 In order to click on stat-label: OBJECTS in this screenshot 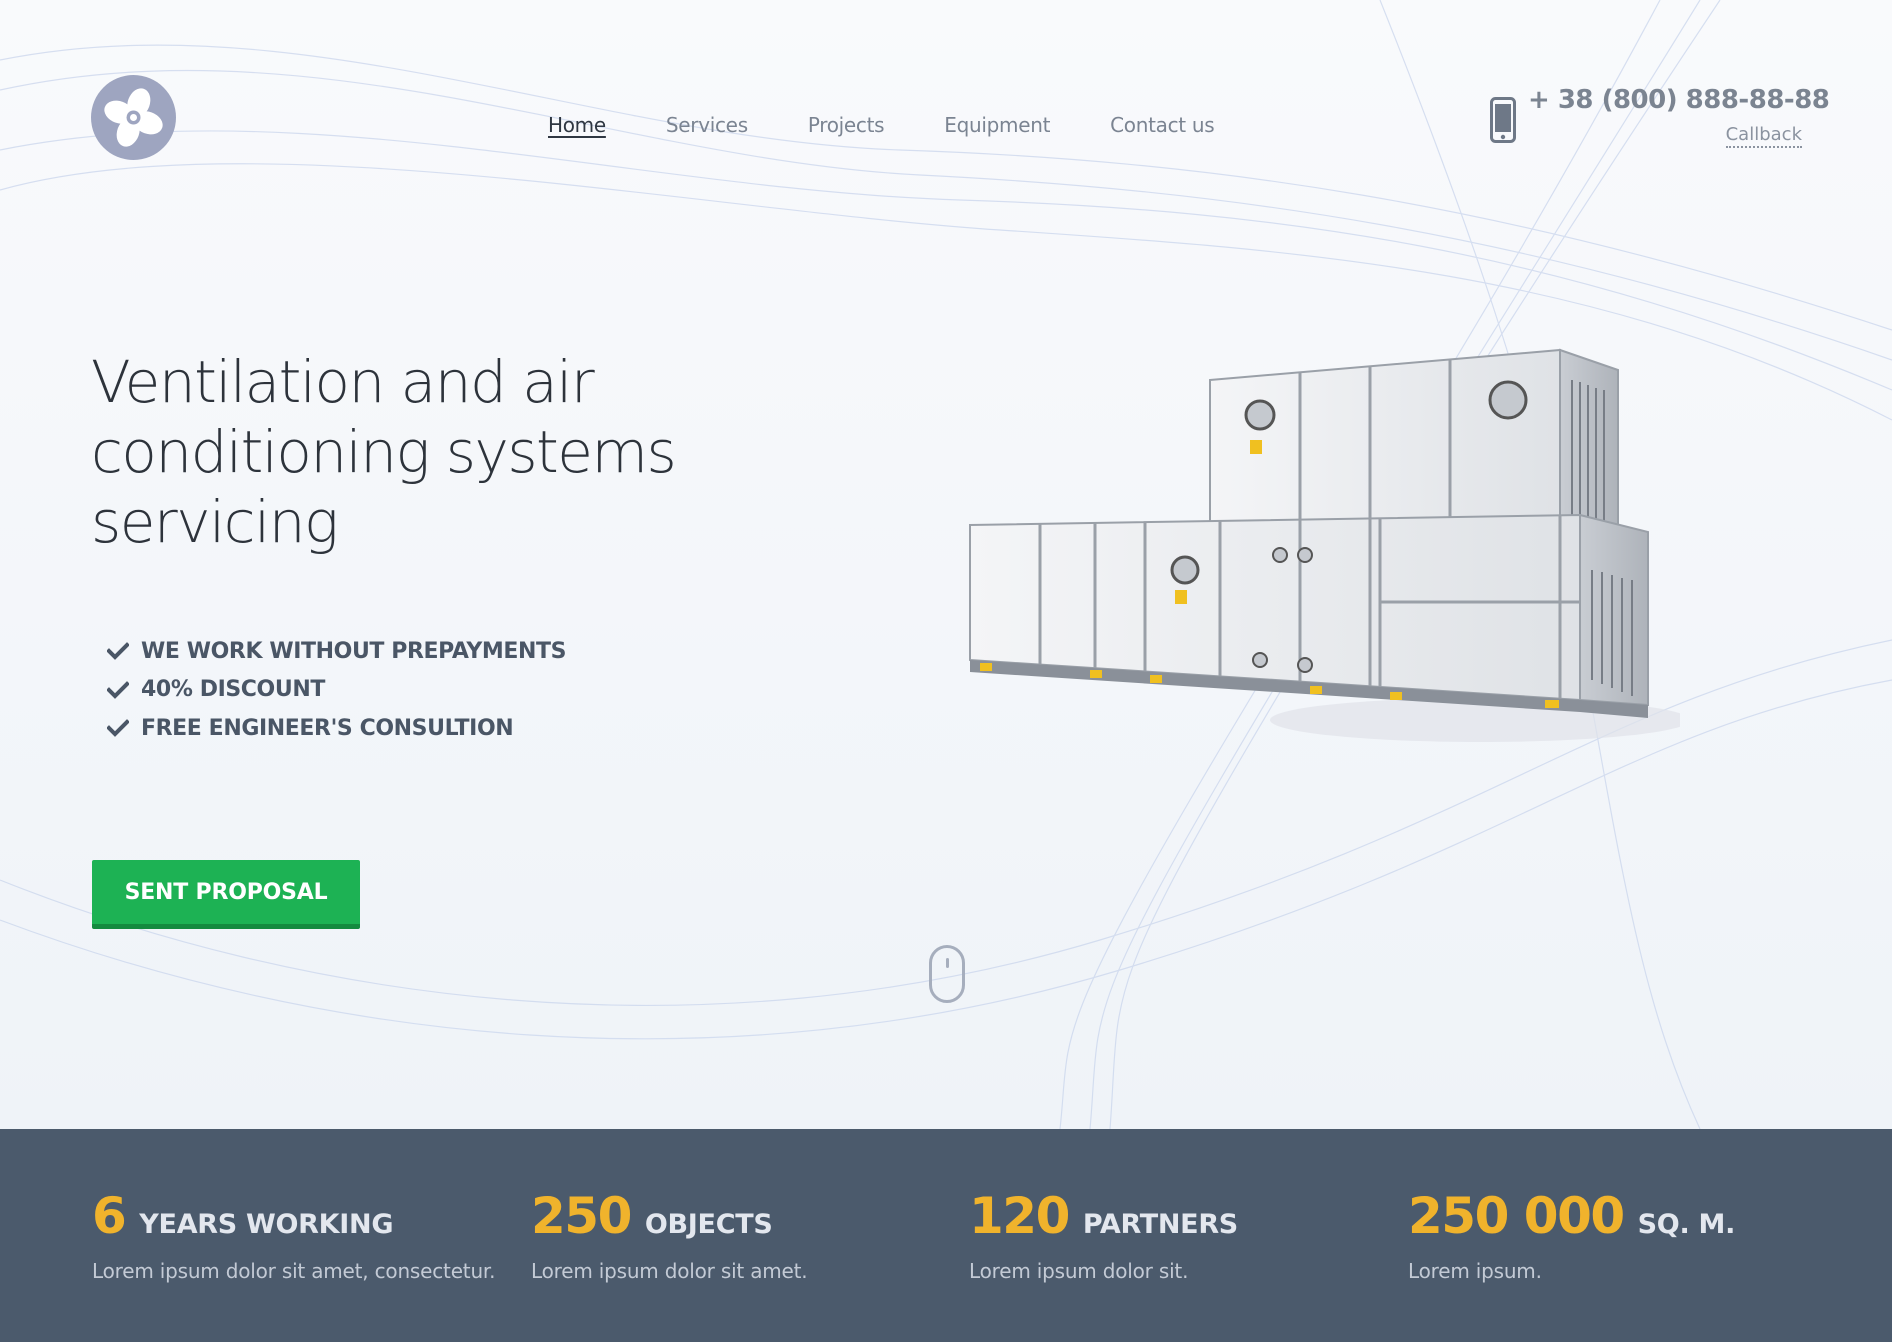, I will do `click(708, 1224)`.